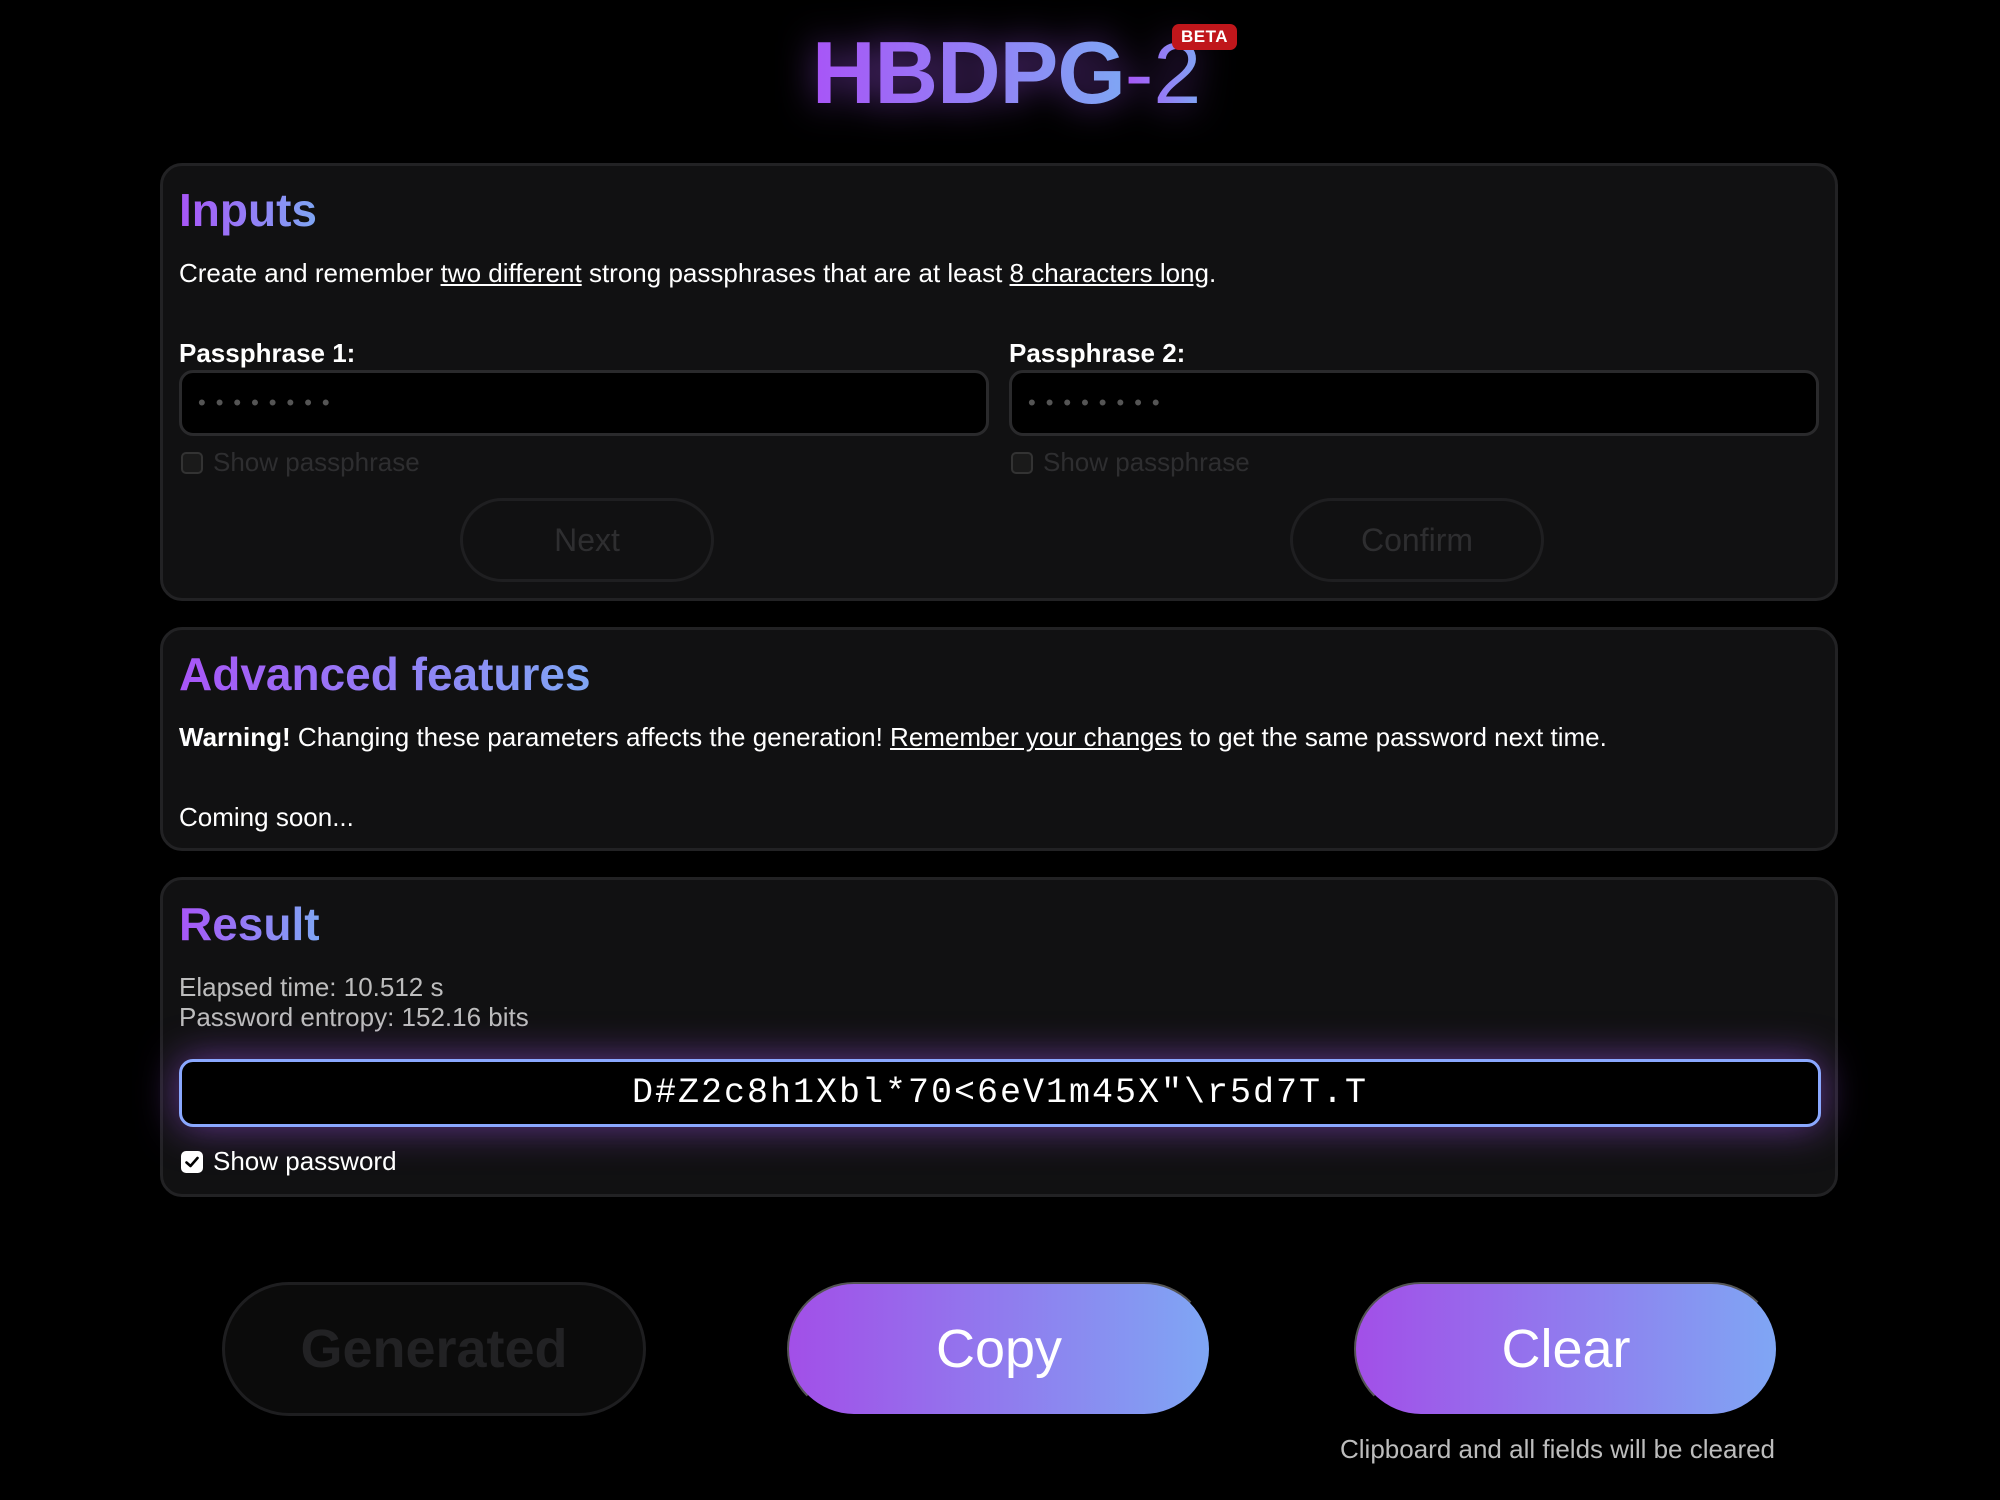 This screenshot has height=1500, width=2000. What do you see at coordinates (305, 1161) in the screenshot?
I see `show-password-label: Show password` at bounding box center [305, 1161].